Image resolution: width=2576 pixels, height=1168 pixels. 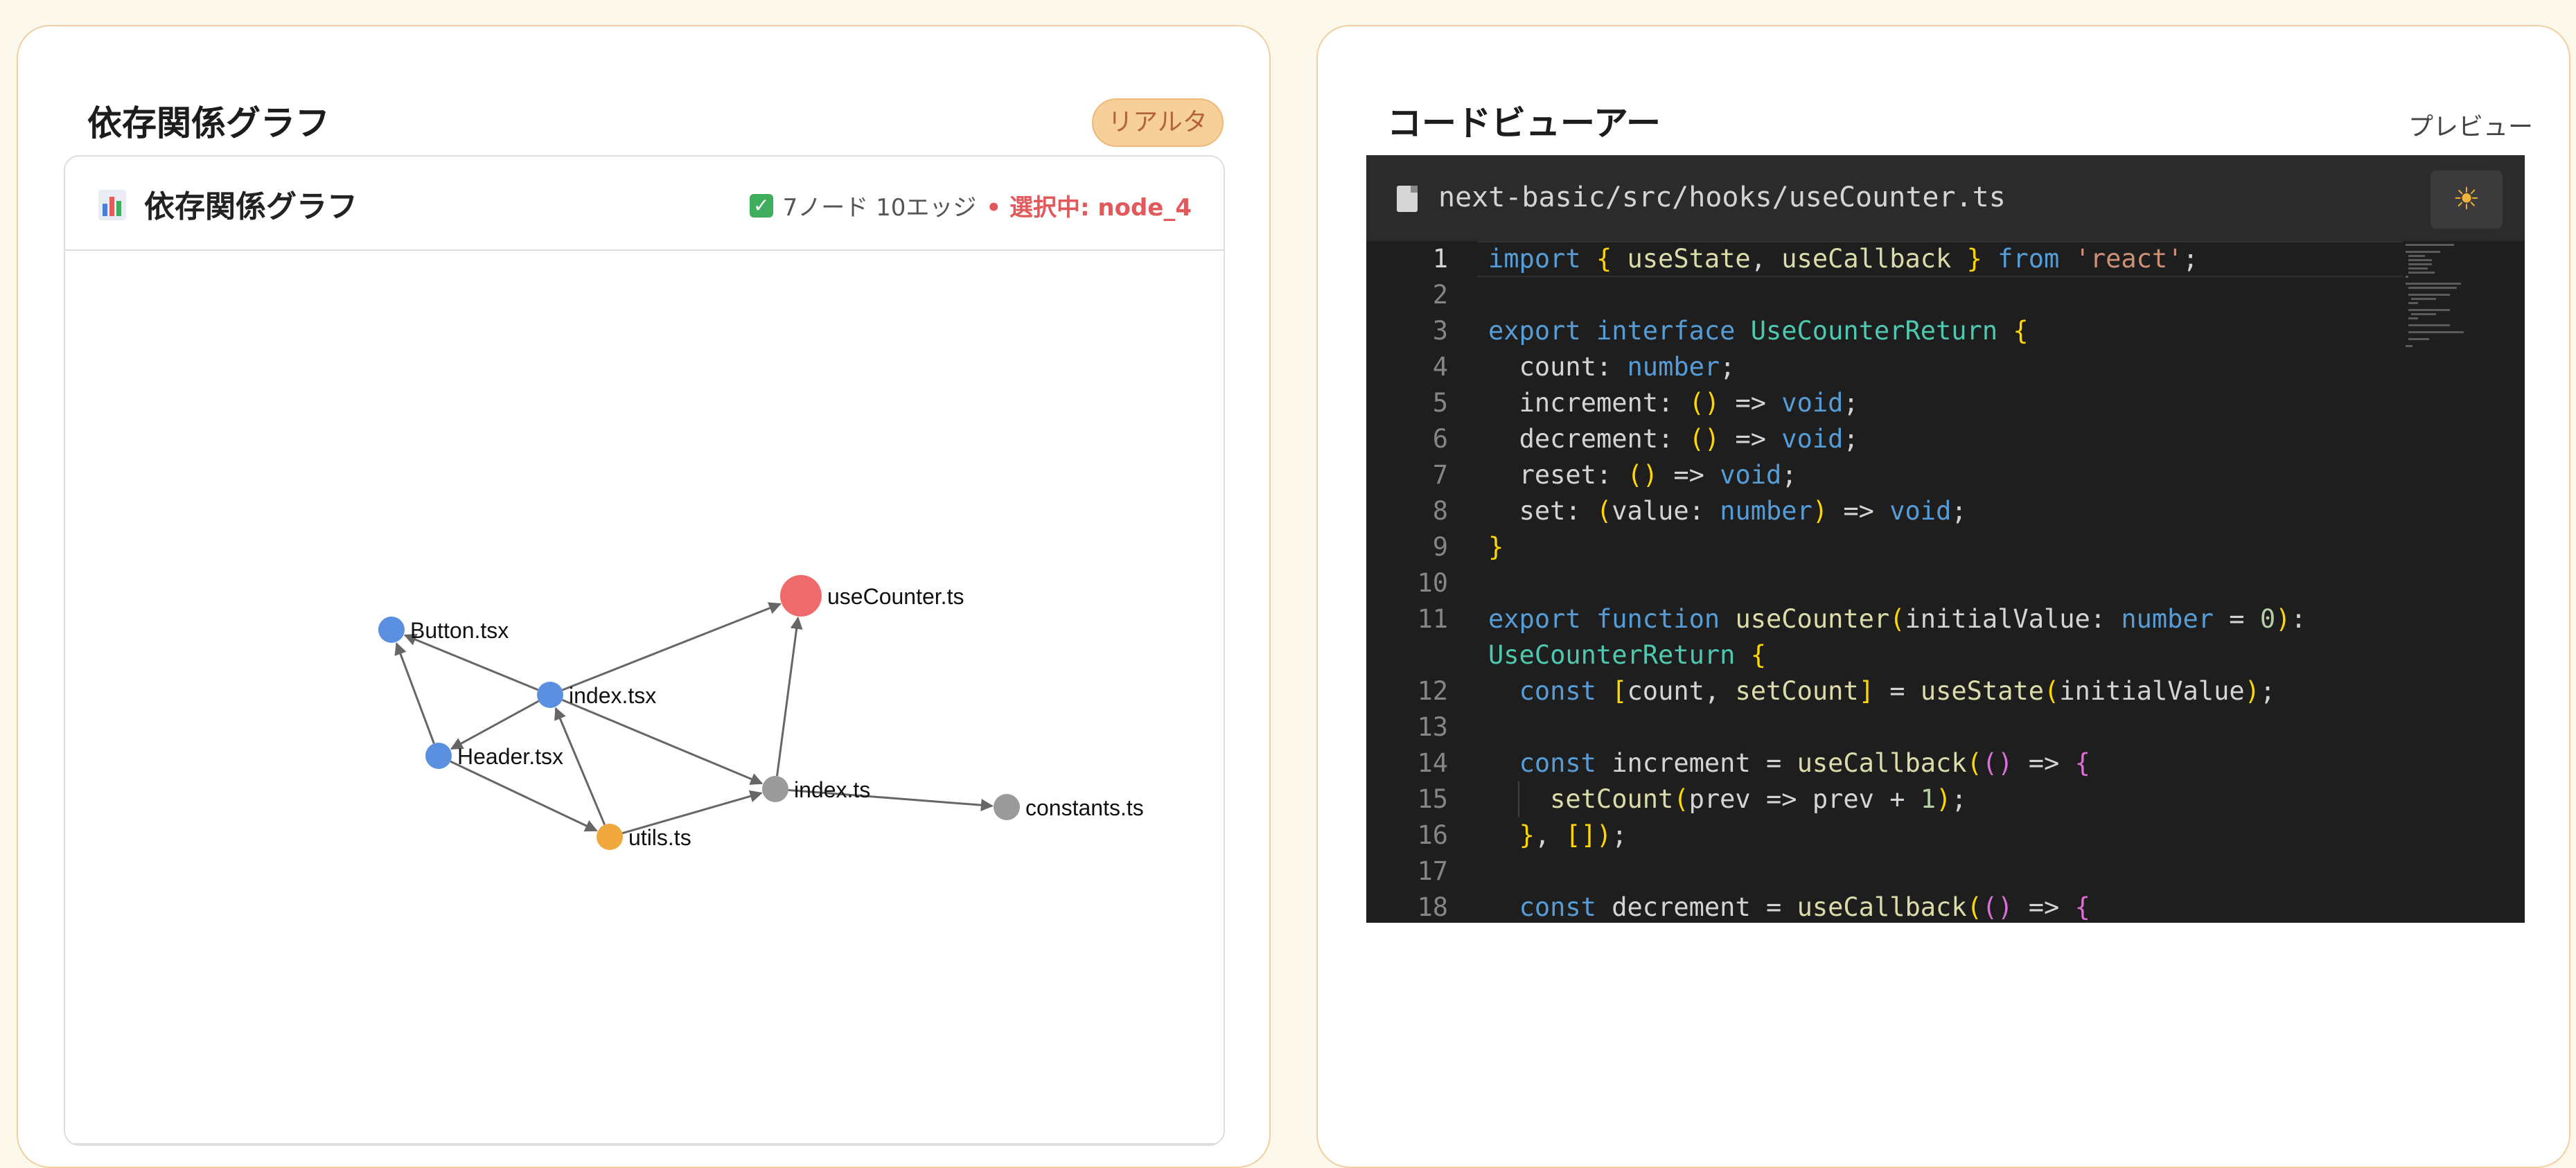 I want to click on line-number: 3, so click(x=1440, y=331).